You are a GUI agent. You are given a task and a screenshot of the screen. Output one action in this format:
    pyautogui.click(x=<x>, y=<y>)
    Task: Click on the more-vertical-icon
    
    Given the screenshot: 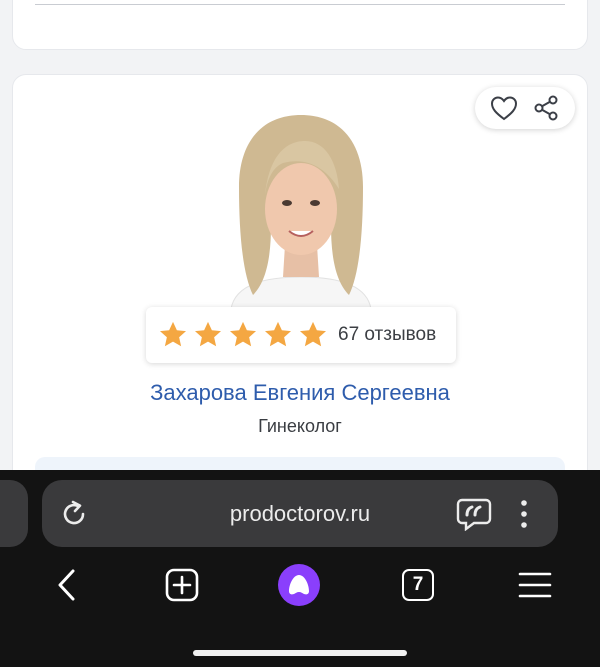 What is the action you would take?
    pyautogui.click(x=524, y=514)
    